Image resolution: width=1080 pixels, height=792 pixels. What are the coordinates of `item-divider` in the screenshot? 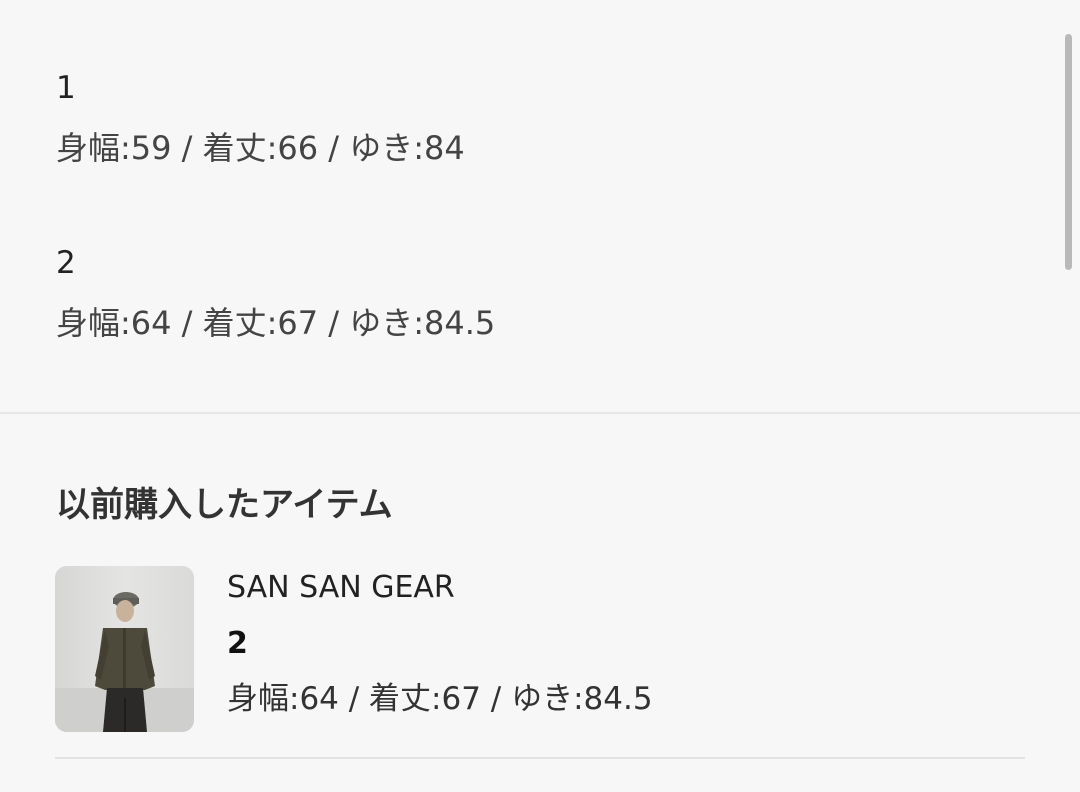 It's located at (540, 758).